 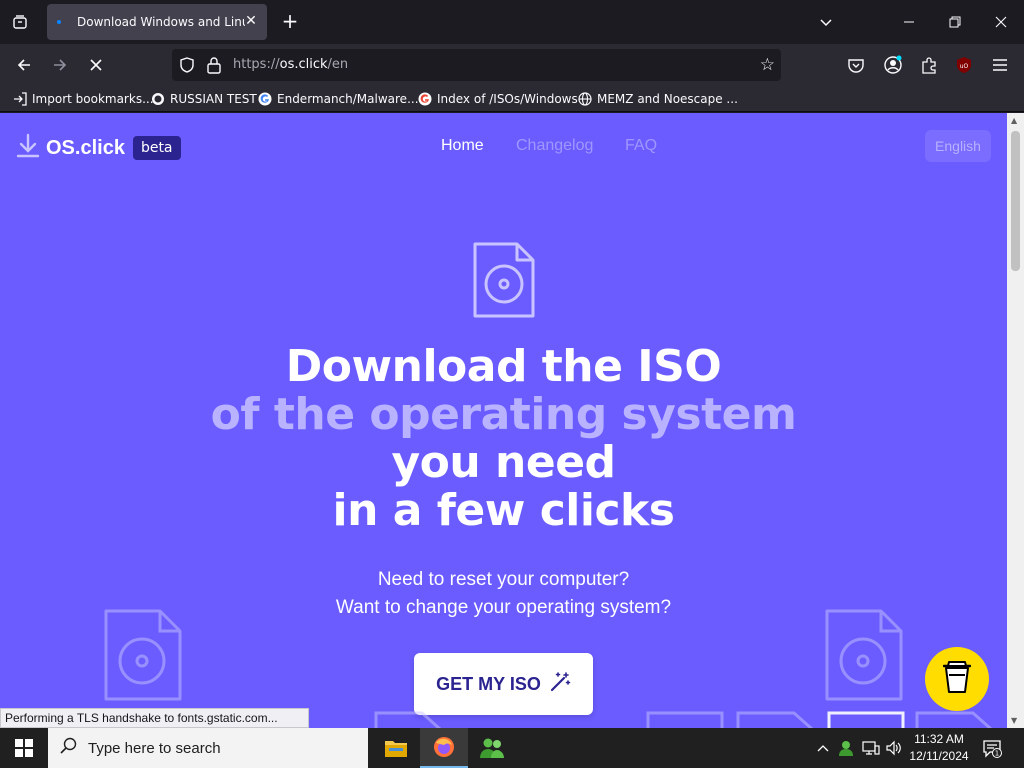 What do you see at coordinates (396, 748) in the screenshot?
I see `file-explorer-taskbar-button` at bounding box center [396, 748].